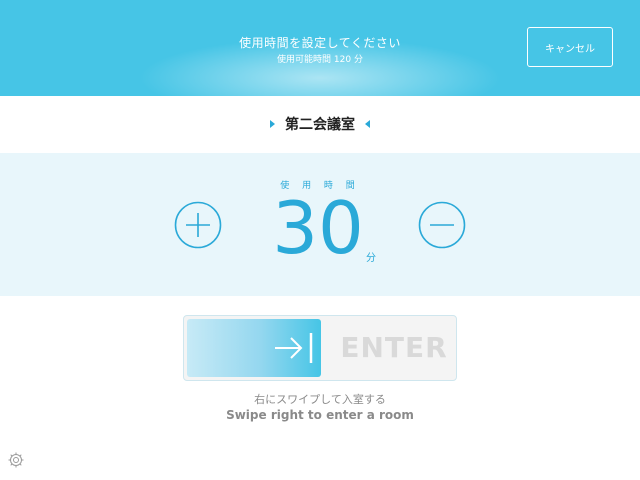 The image size is (640, 480). Describe the element at coordinates (318, 228) in the screenshot. I see `duration-value: 30` at that location.